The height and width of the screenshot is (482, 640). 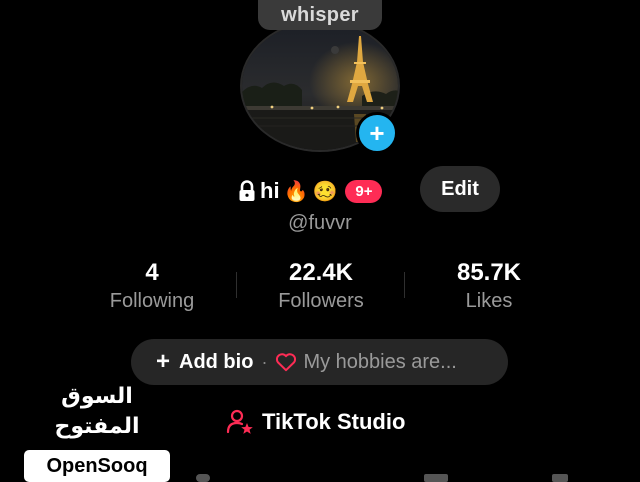 I want to click on following-count: 4, so click(x=152, y=272).